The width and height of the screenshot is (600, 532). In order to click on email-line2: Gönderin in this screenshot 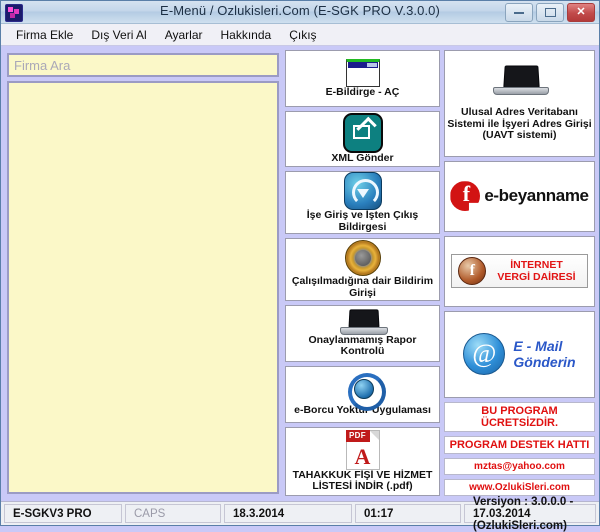, I will do `click(544, 362)`.